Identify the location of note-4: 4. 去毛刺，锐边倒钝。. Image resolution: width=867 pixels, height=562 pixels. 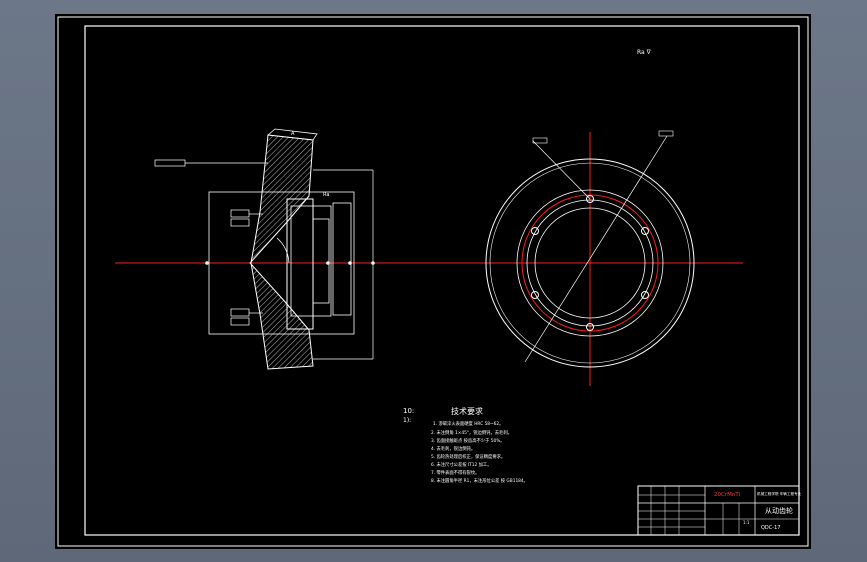
(453, 448).